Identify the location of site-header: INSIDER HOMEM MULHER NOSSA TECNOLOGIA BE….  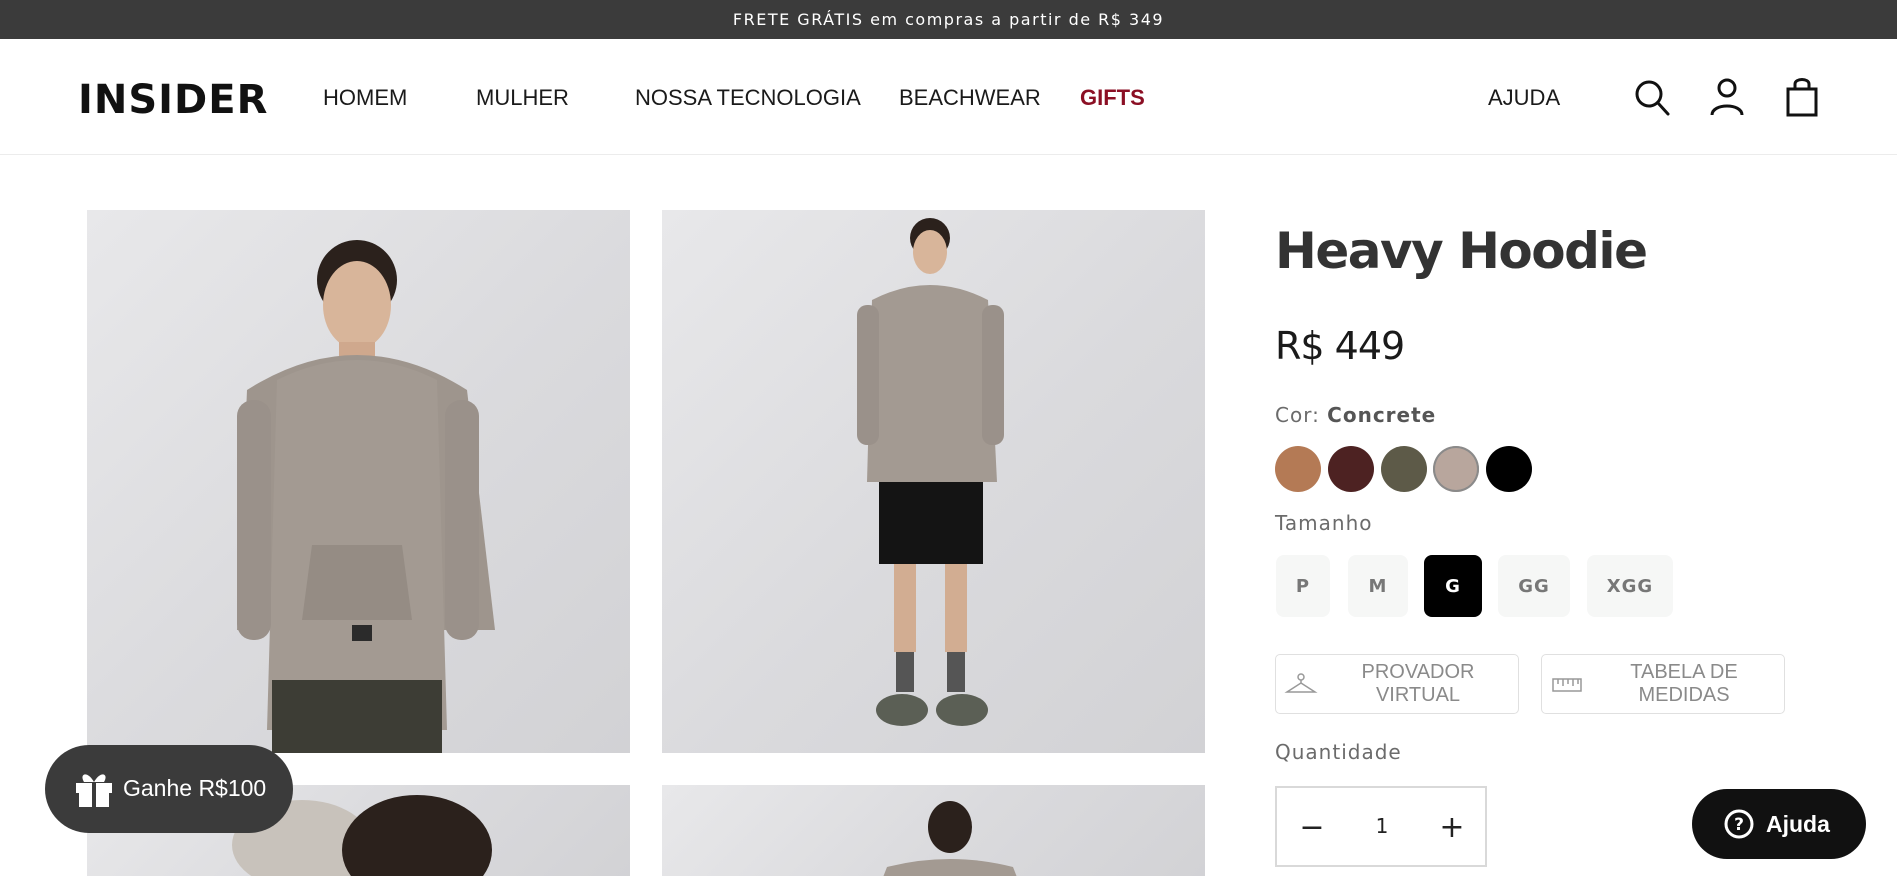
(948, 97).